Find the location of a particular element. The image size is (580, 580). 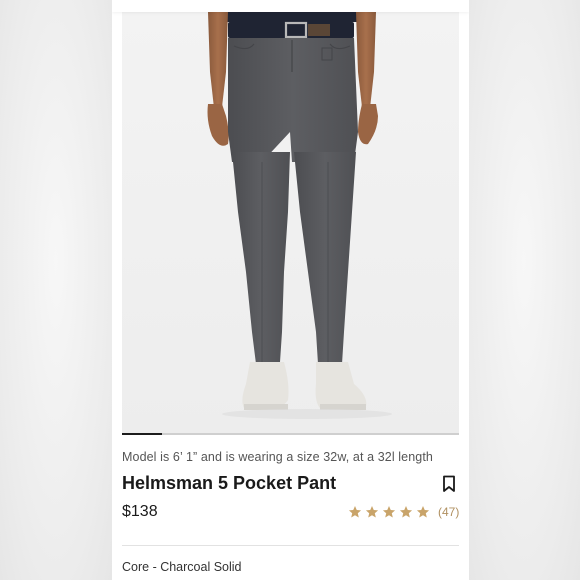

section-divider is located at coordinates (290, 545).